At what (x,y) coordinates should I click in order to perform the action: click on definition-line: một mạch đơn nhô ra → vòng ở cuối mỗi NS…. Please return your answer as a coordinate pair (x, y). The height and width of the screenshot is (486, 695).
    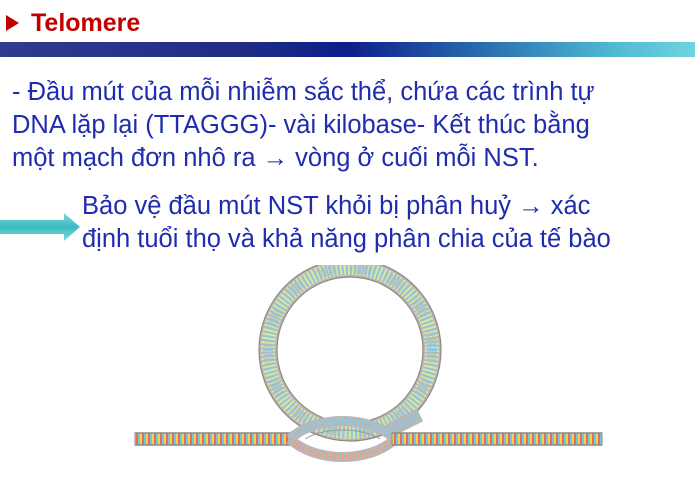
    Looking at the image, I should click on (275, 158).